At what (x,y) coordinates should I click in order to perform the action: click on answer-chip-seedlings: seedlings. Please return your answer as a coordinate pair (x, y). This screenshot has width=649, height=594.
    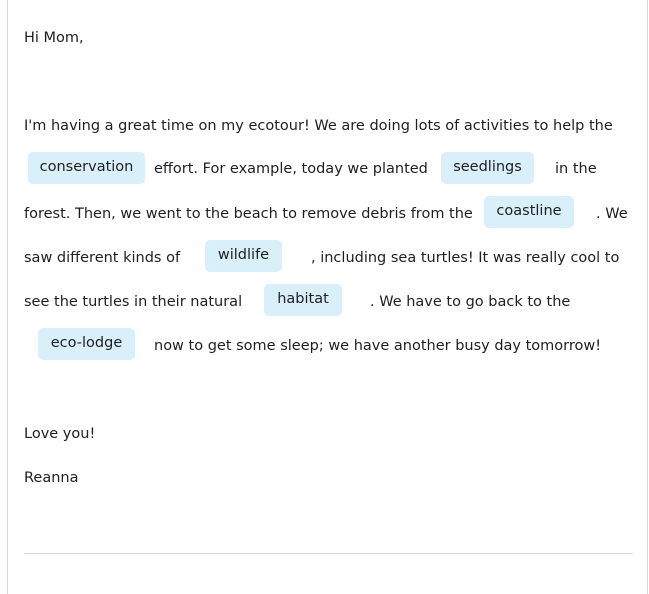
    Looking at the image, I should click on (487, 168).